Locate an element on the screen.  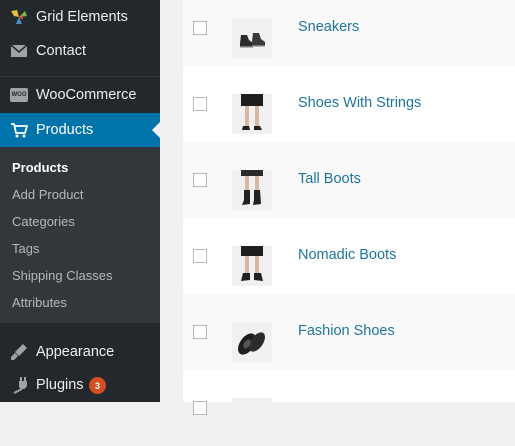
submenu-categories: Categories is located at coordinates (43, 221).